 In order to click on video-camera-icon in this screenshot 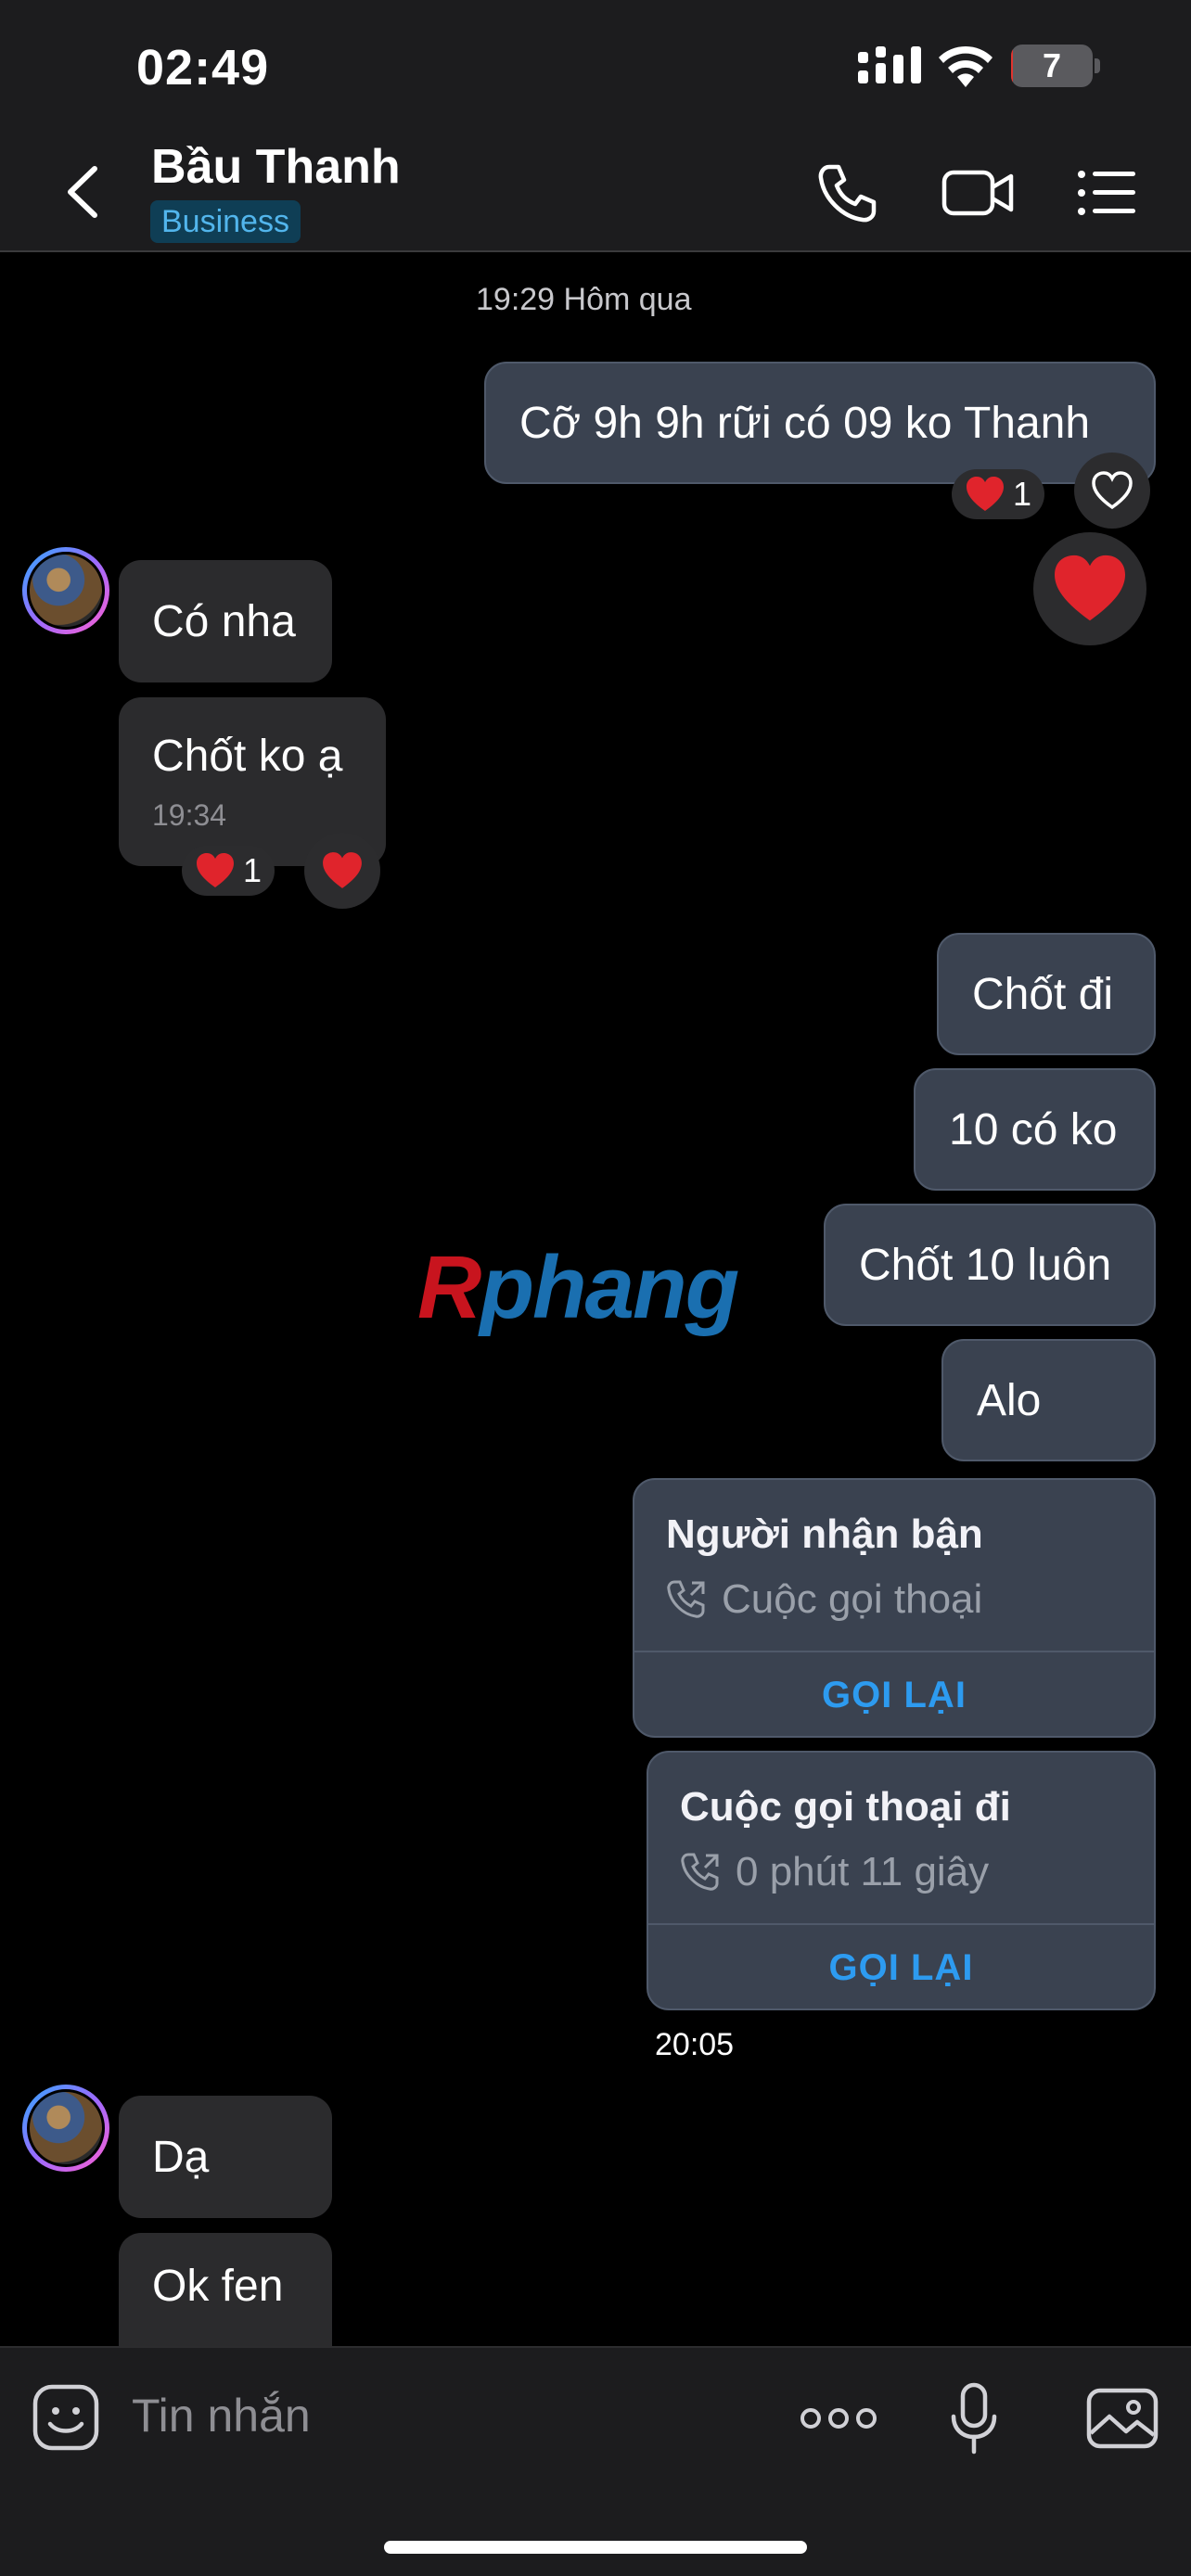, I will do `click(977, 193)`.